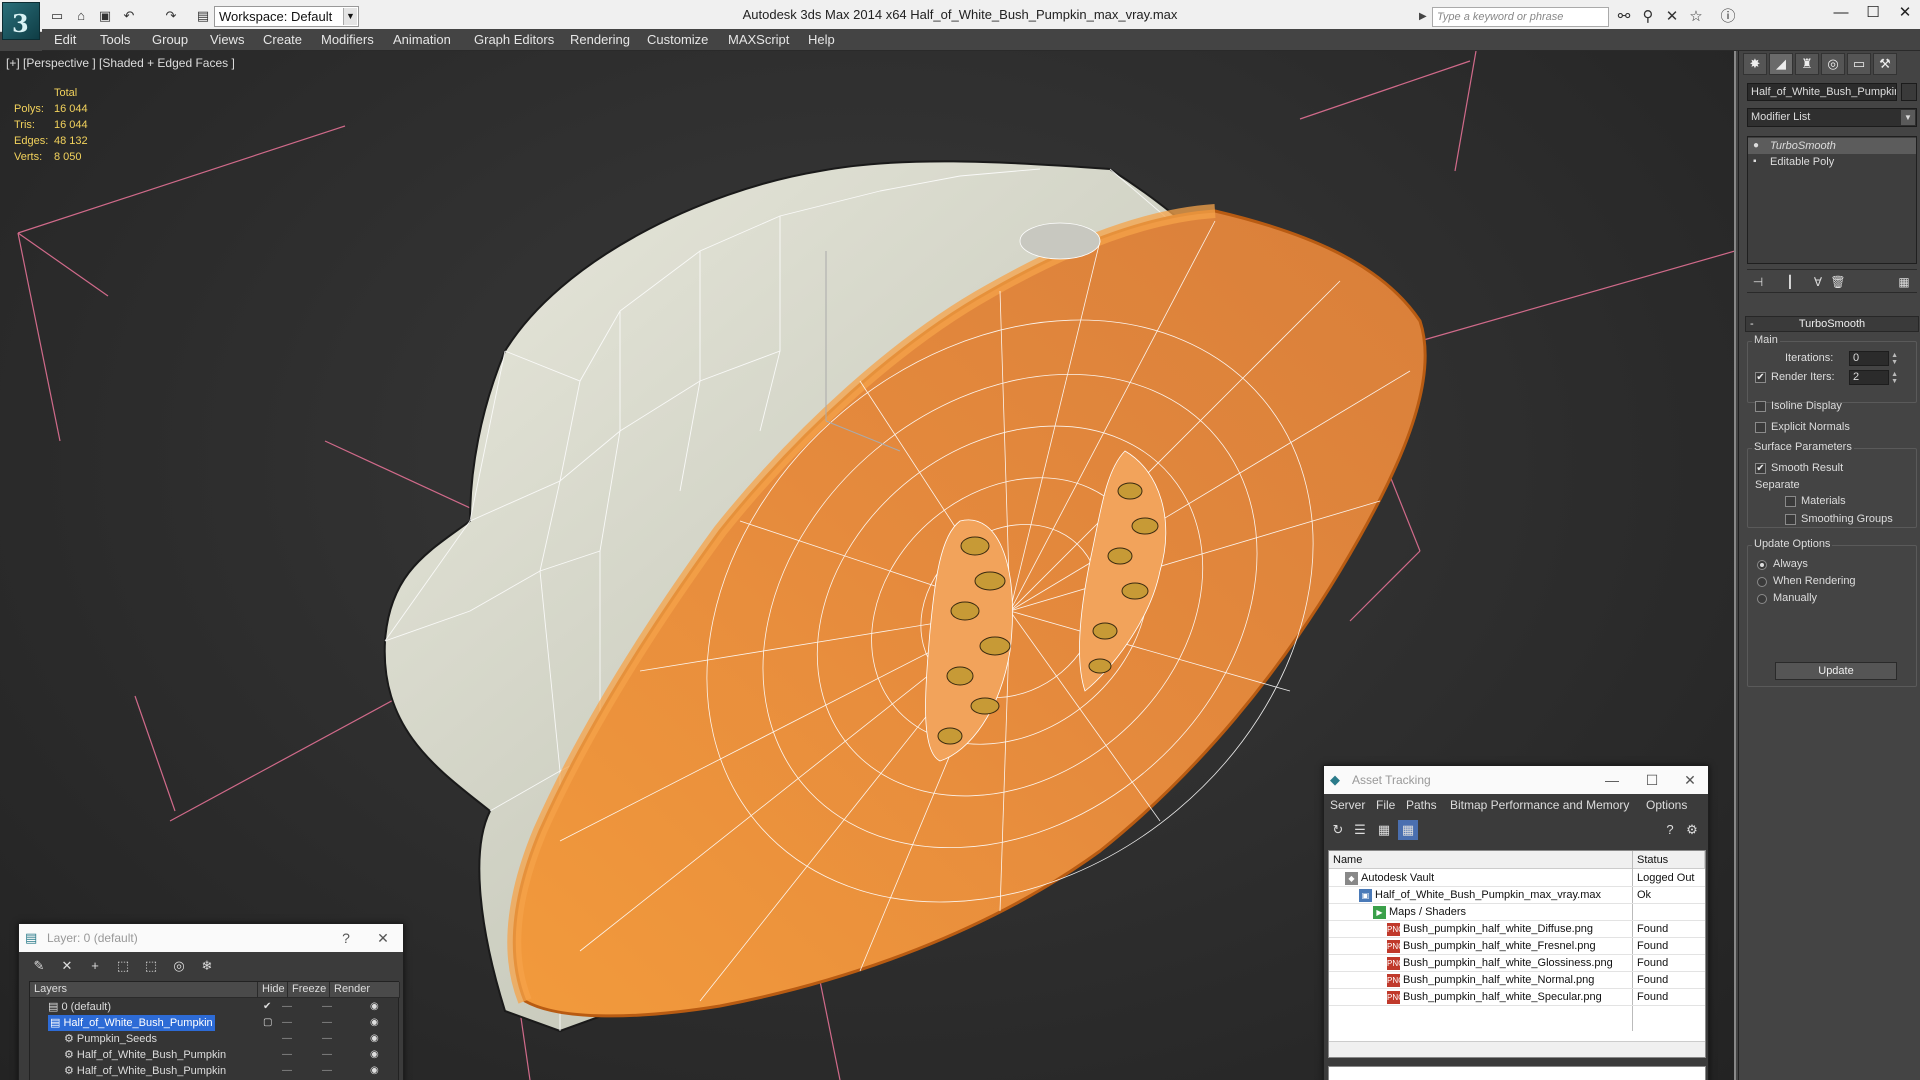  What do you see at coordinates (39, 966) in the screenshot?
I see `create-layer-icon: ✎` at bounding box center [39, 966].